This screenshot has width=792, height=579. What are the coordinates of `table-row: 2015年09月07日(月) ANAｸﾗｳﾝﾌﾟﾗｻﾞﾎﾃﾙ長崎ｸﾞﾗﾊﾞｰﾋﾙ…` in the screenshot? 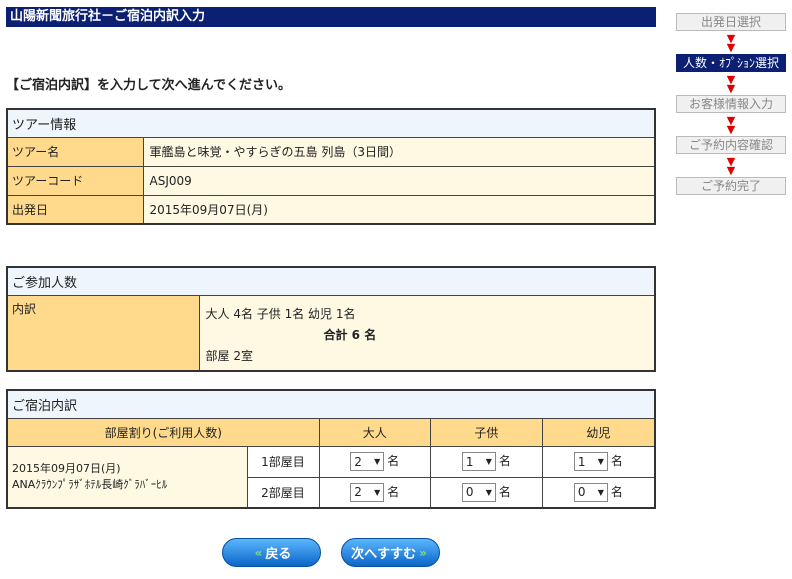 It's located at (331, 477).